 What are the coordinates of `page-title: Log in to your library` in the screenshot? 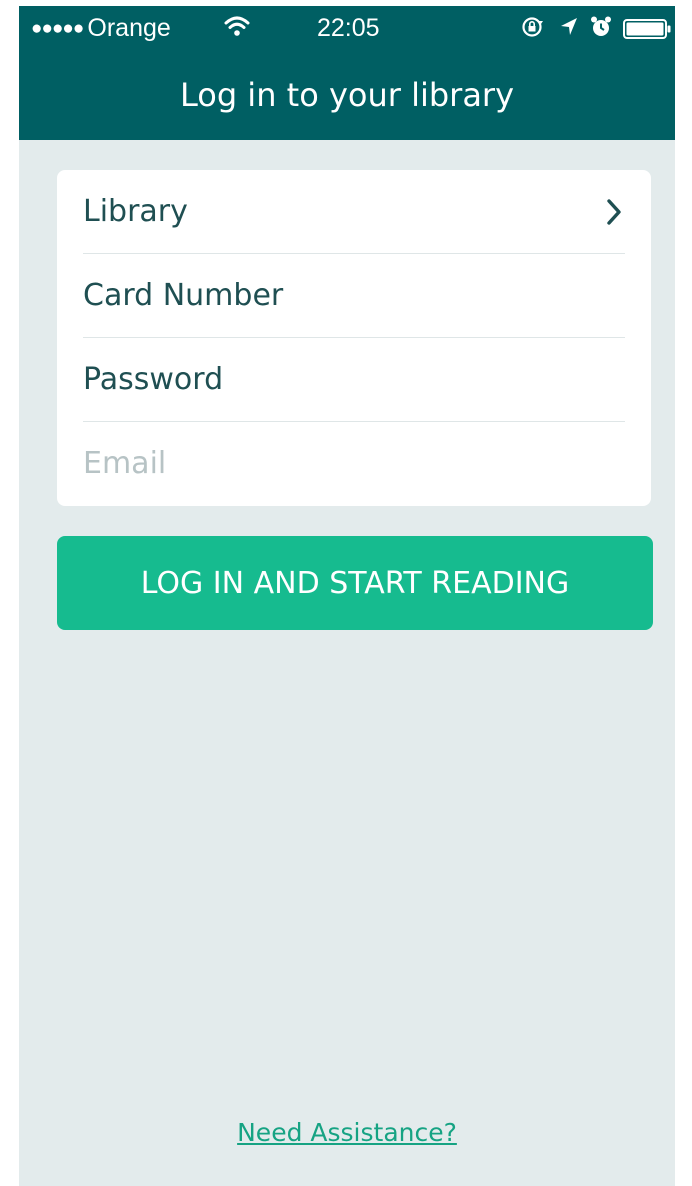 It's located at (347, 95).